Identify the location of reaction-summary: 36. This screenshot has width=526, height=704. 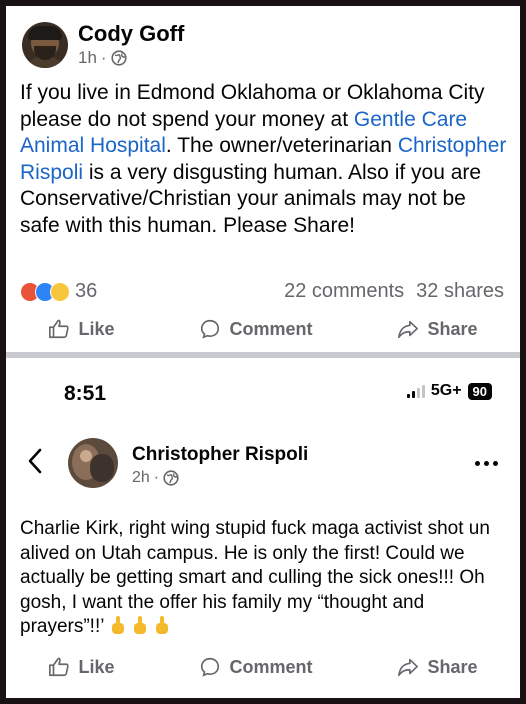
(58, 291).